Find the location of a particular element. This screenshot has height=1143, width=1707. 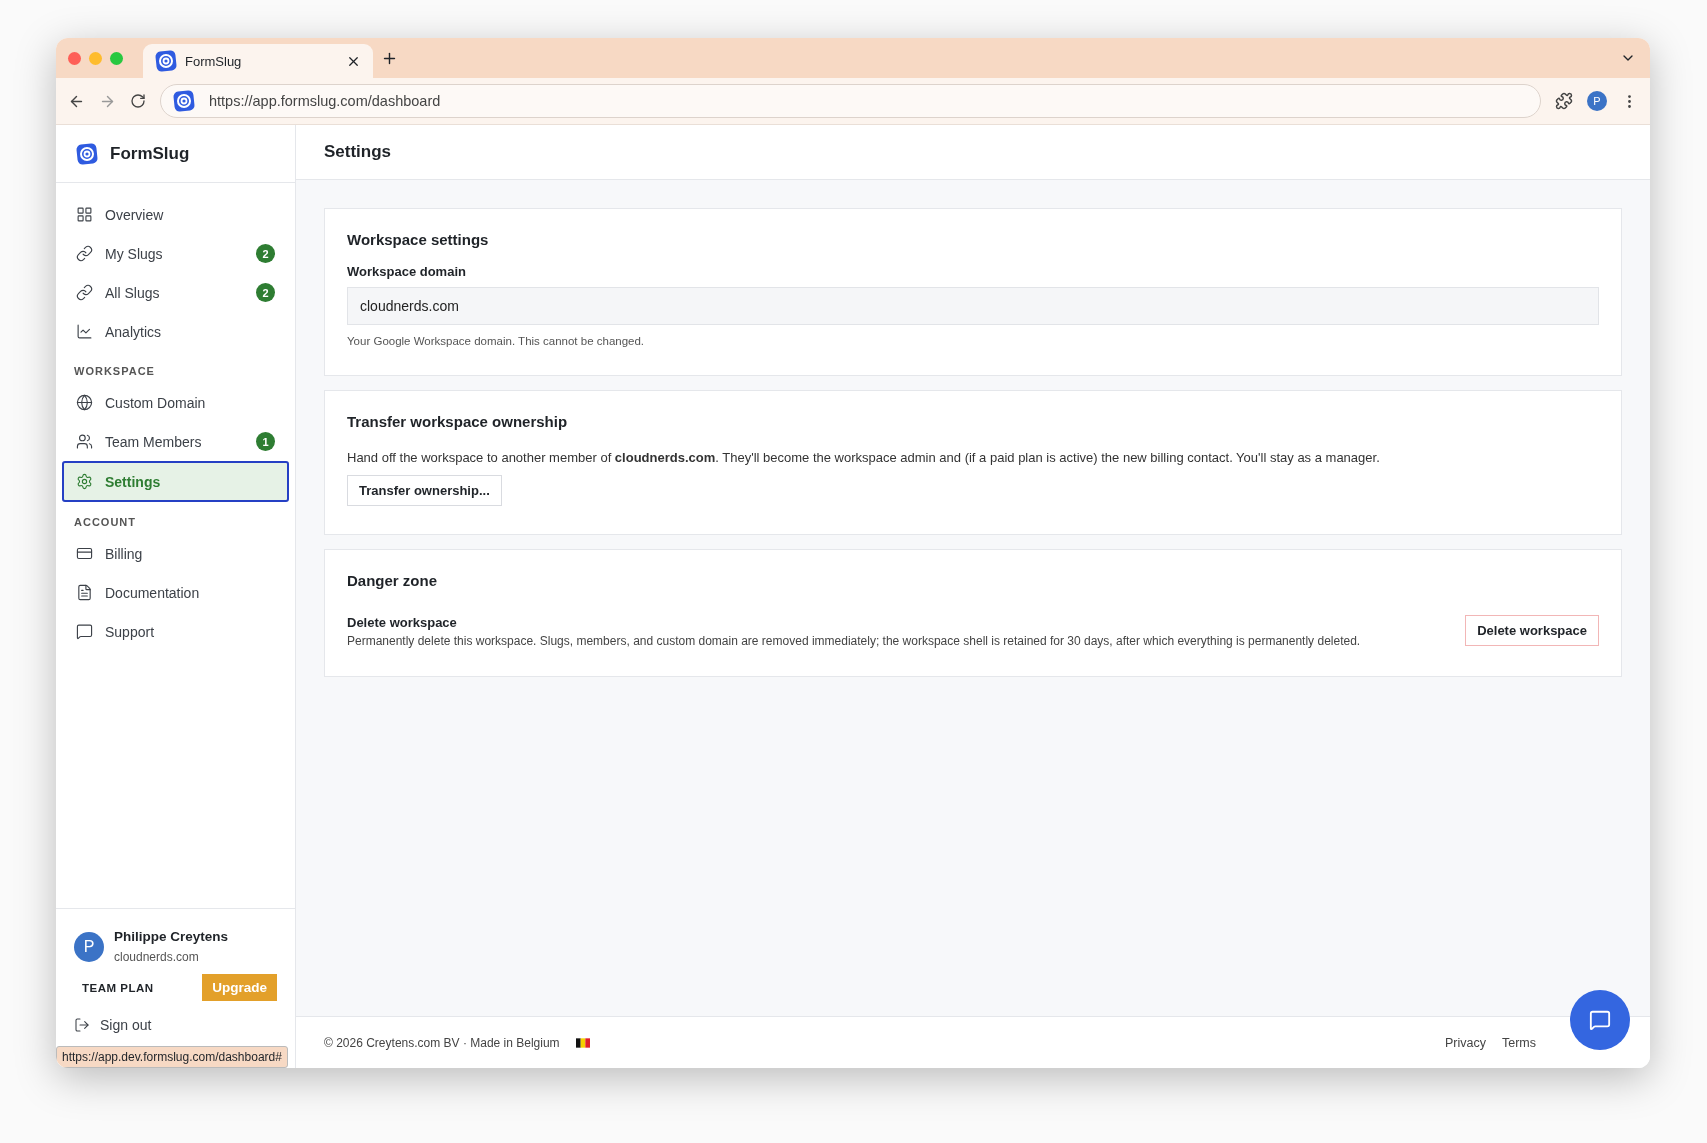

field-label: Workspace domain is located at coordinates (407, 271).